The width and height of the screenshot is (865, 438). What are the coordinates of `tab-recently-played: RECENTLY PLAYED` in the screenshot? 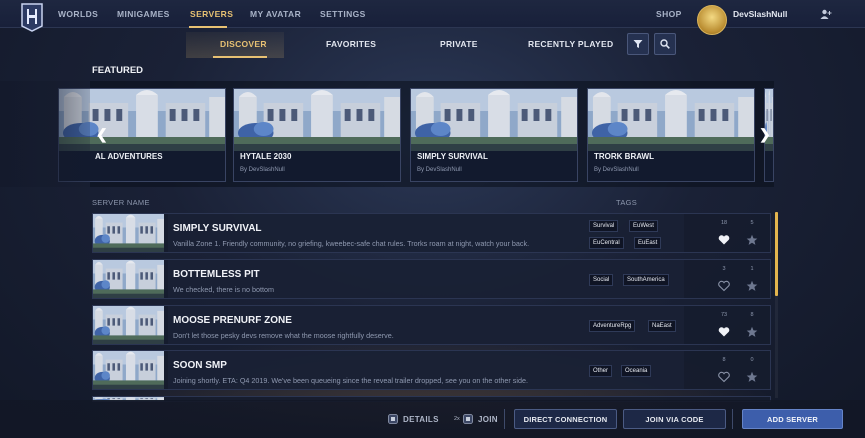 It's located at (570, 44).